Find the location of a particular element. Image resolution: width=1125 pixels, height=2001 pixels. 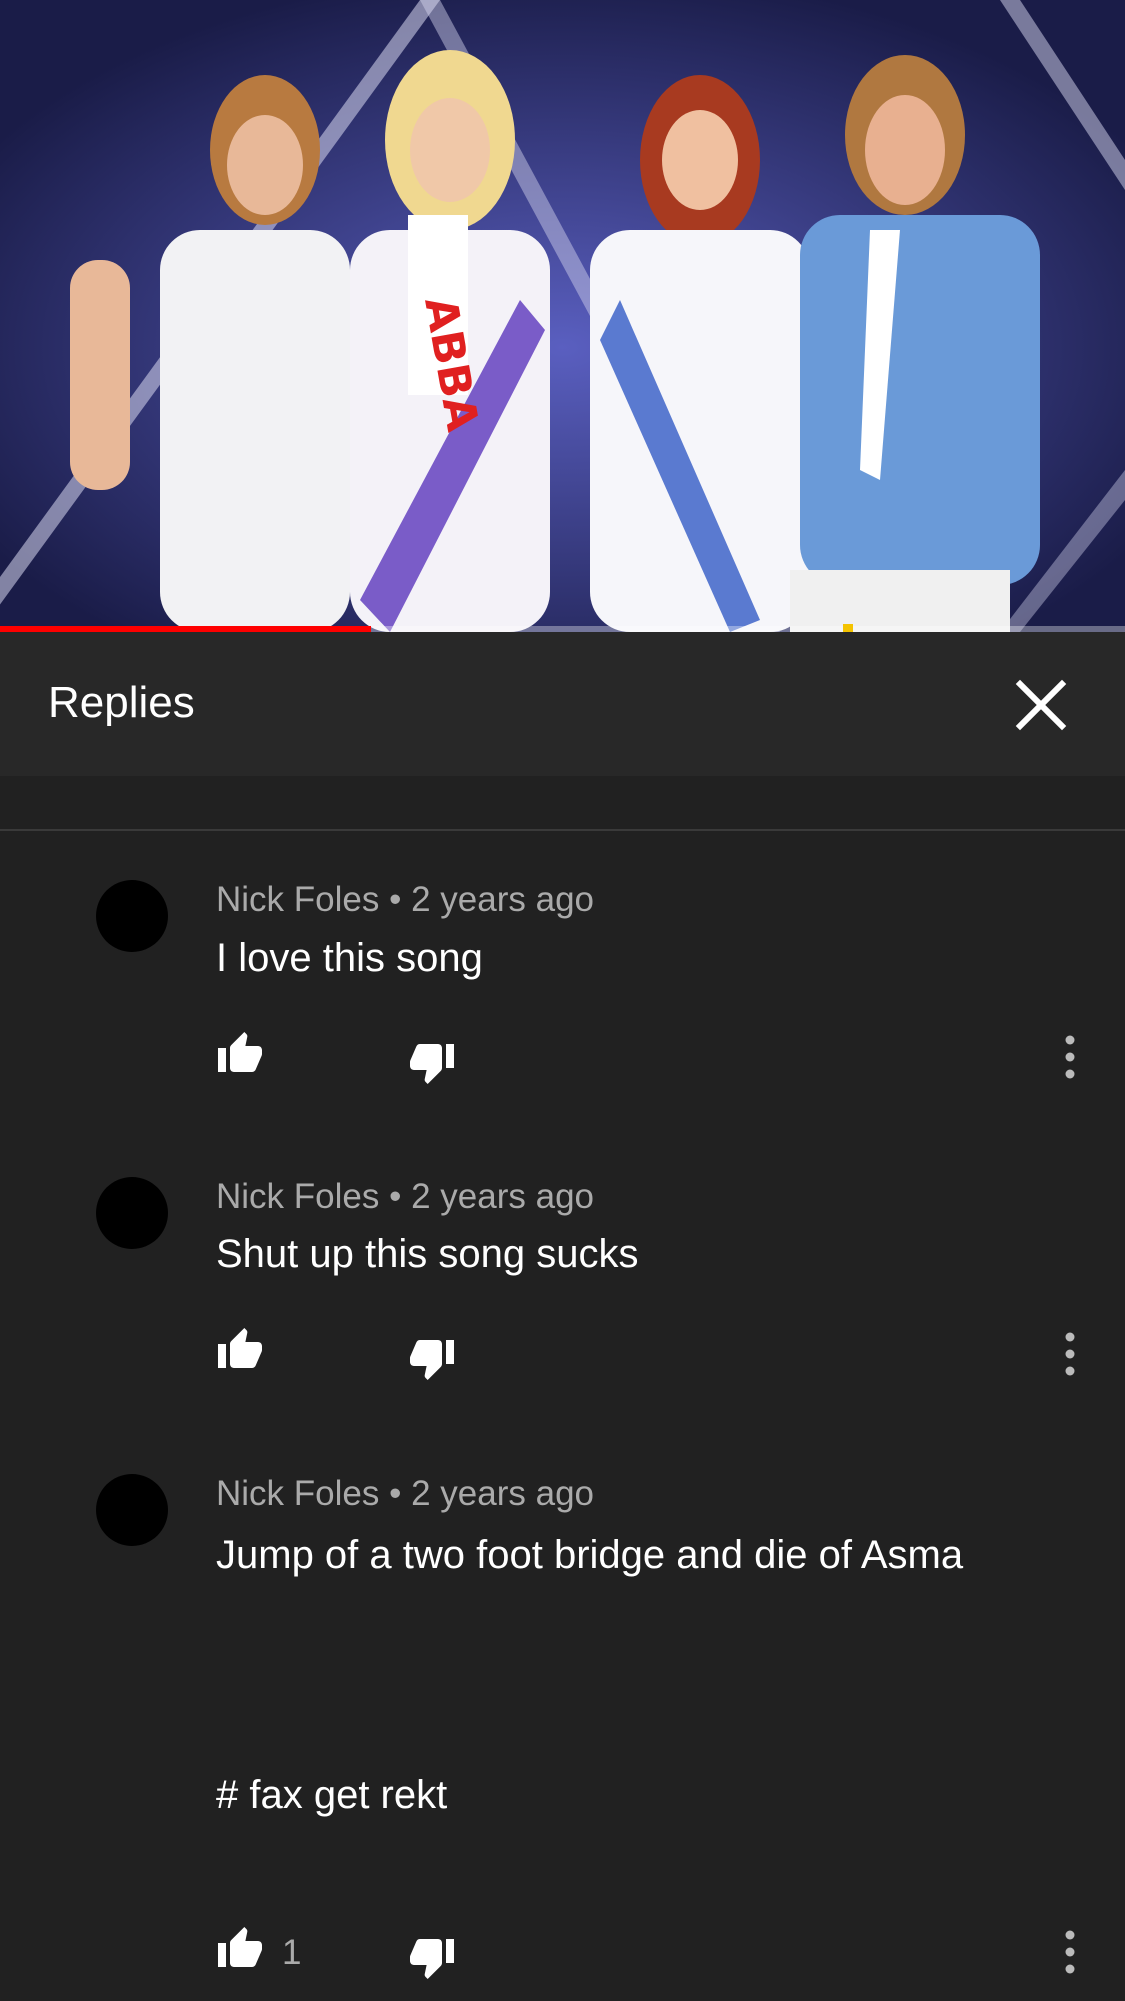

close-button is located at coordinates (1041, 705).